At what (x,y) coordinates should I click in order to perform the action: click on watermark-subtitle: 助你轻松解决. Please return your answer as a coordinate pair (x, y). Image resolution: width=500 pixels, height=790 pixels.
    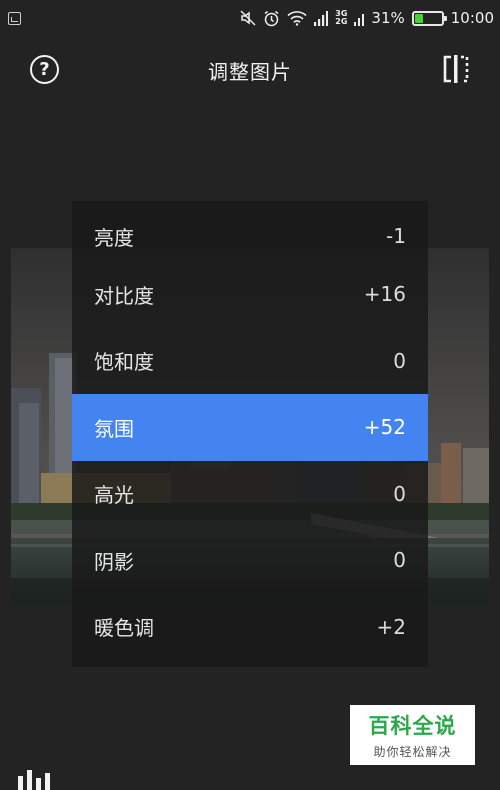
    Looking at the image, I should click on (412, 752).